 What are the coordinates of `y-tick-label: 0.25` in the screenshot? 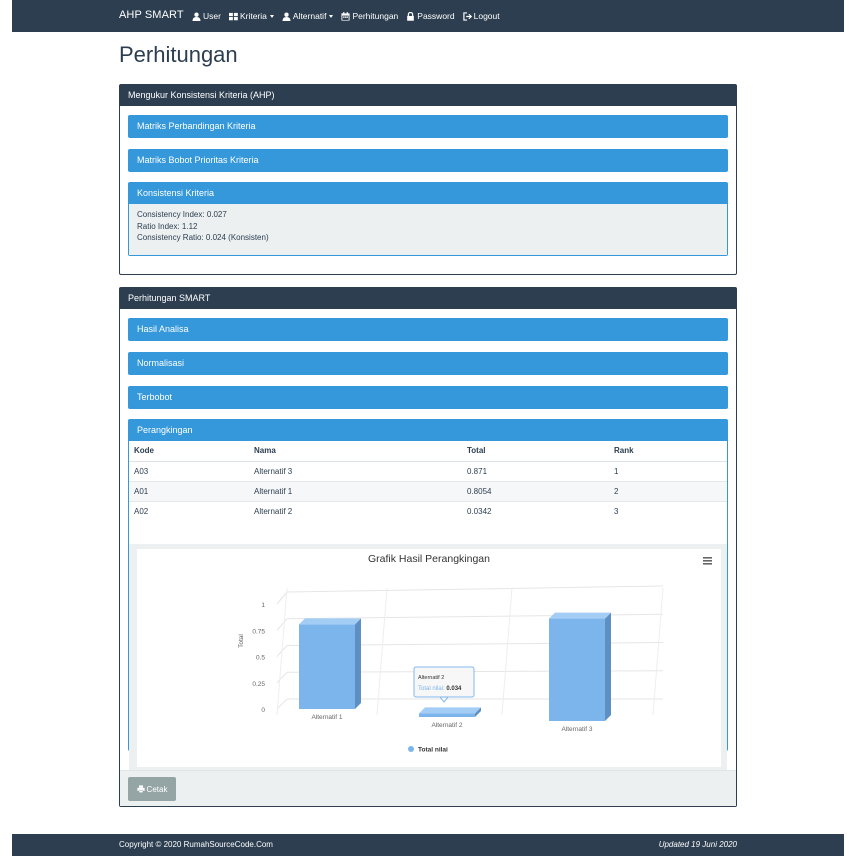 It's located at (258, 684).